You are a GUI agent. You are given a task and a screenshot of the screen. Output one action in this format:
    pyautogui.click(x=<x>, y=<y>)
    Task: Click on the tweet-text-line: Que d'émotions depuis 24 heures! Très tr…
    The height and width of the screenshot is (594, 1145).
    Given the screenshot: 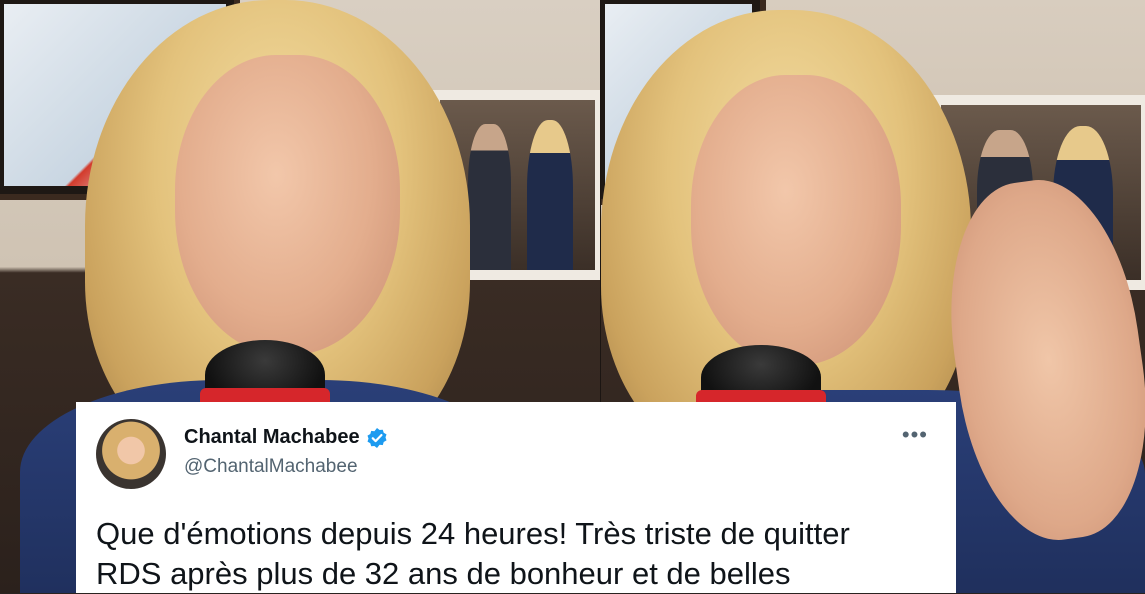 What is the action you would take?
    pyautogui.click(x=473, y=533)
    